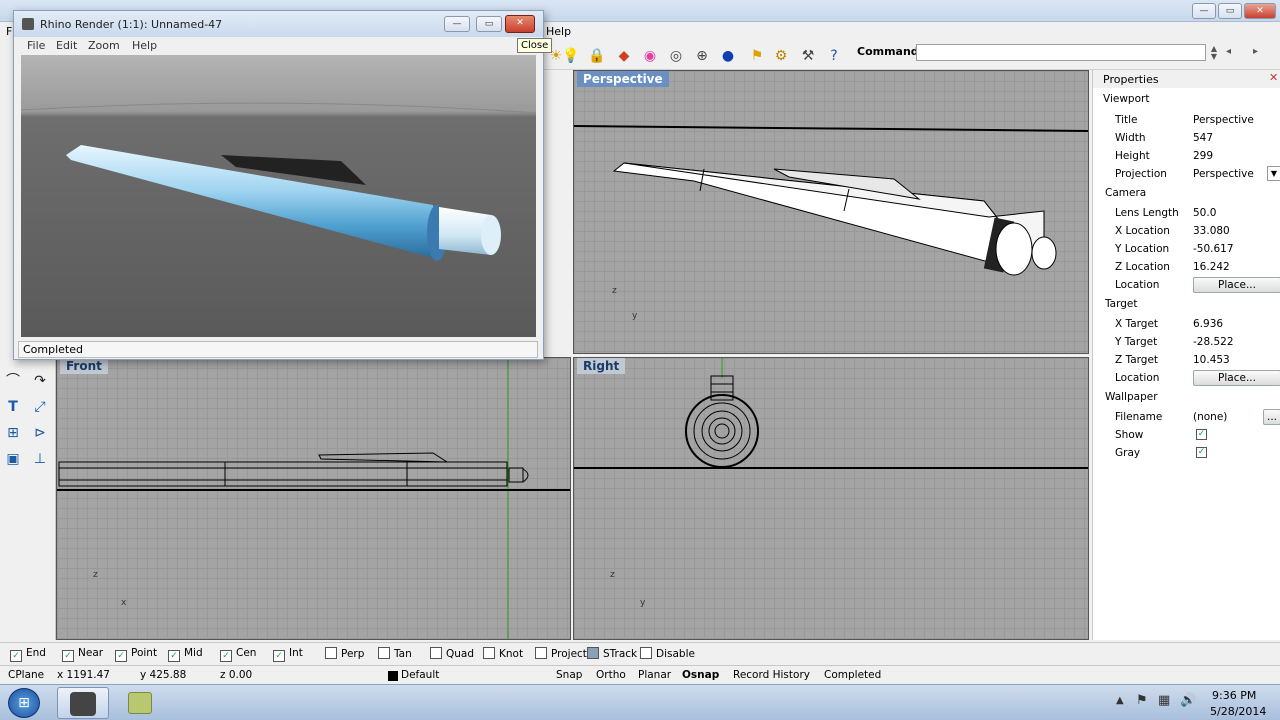 The image size is (1280, 720). I want to click on volume-icon: 🔊, so click(1188, 700).